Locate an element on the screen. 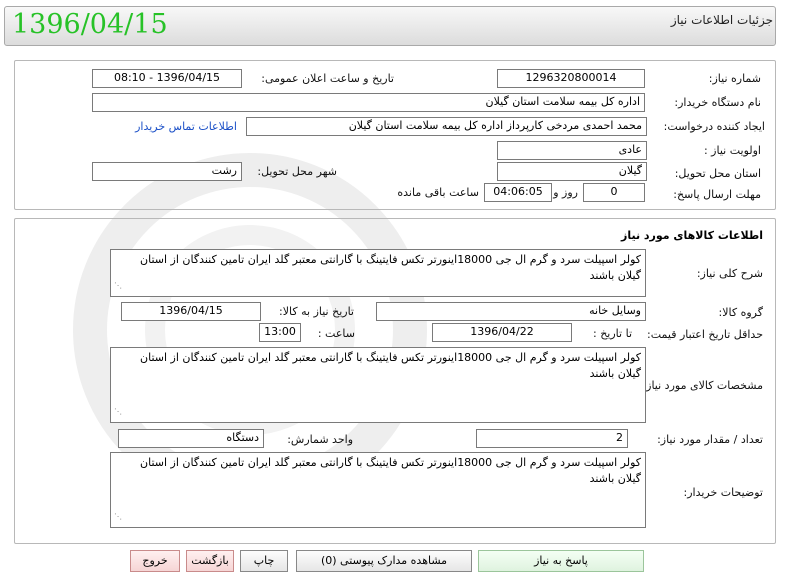 Image resolution: width=787 pixels, height=583 pixels. days-field: 0 is located at coordinates (614, 192).